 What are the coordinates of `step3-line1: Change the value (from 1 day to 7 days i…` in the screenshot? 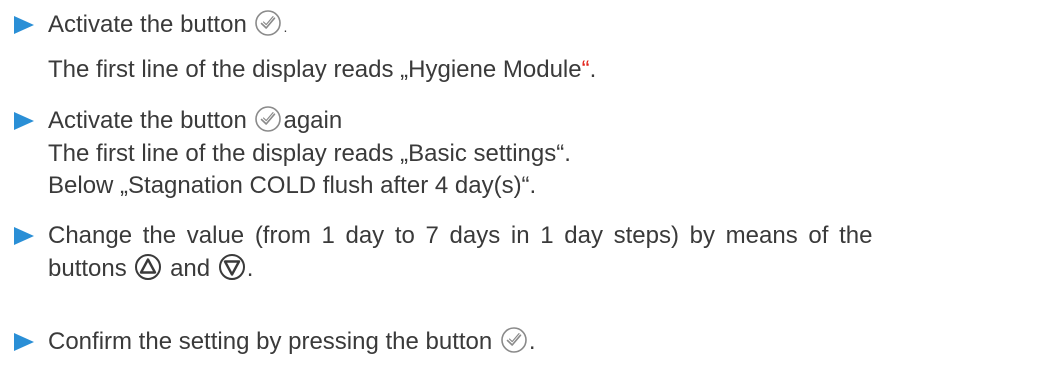 It's located at (460, 235).